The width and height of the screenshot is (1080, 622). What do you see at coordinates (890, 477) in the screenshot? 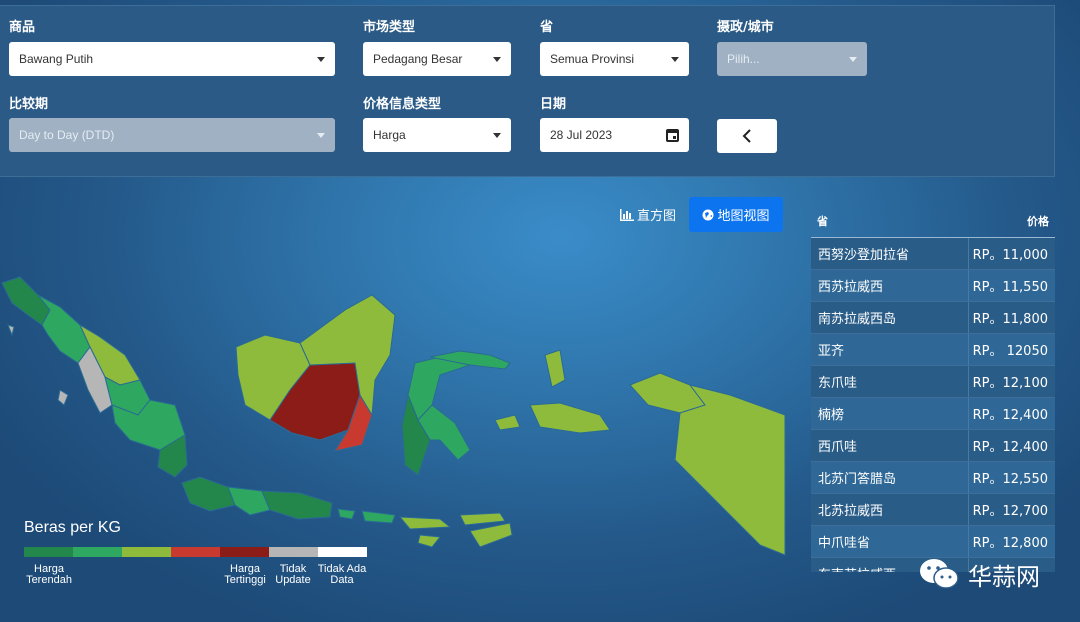
I see `cell-province: 北苏门答腊岛` at bounding box center [890, 477].